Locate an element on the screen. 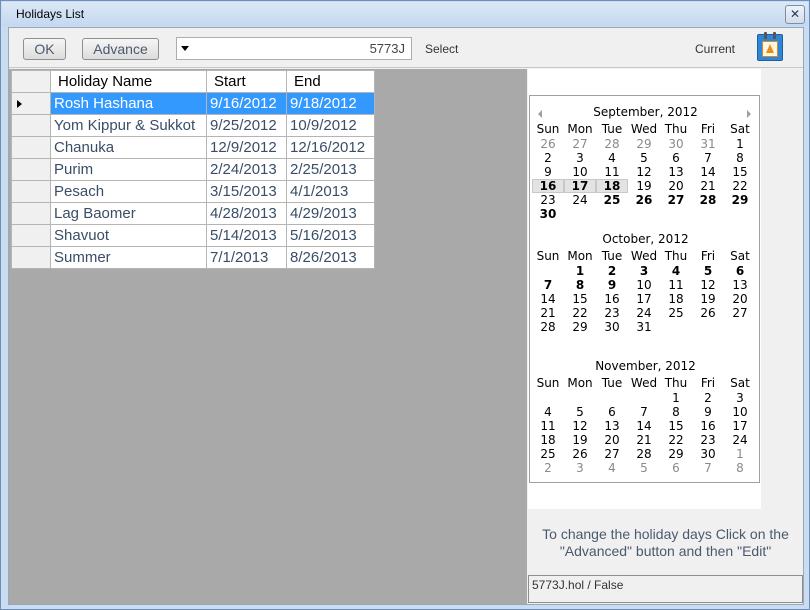  cell-start-date: 9/25/2012 is located at coordinates (246, 125).